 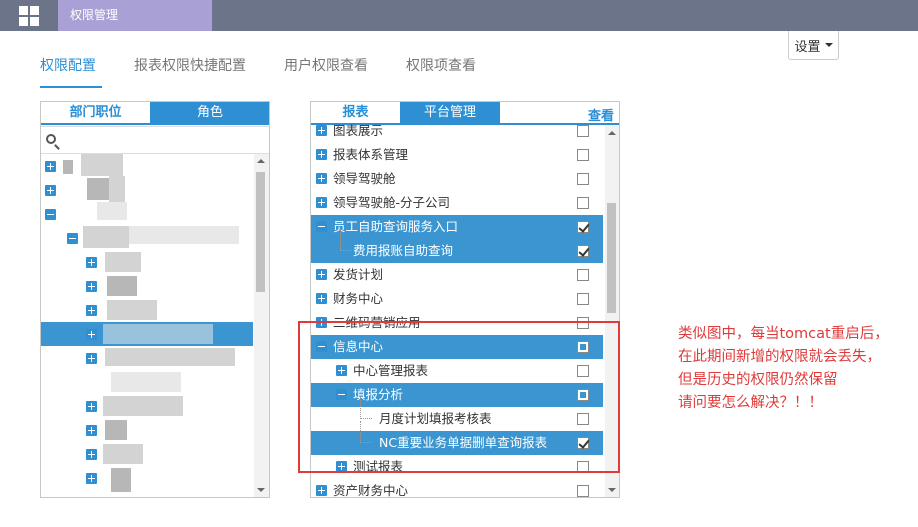 I want to click on tab-permission-config: 权限配置, so click(x=68, y=68).